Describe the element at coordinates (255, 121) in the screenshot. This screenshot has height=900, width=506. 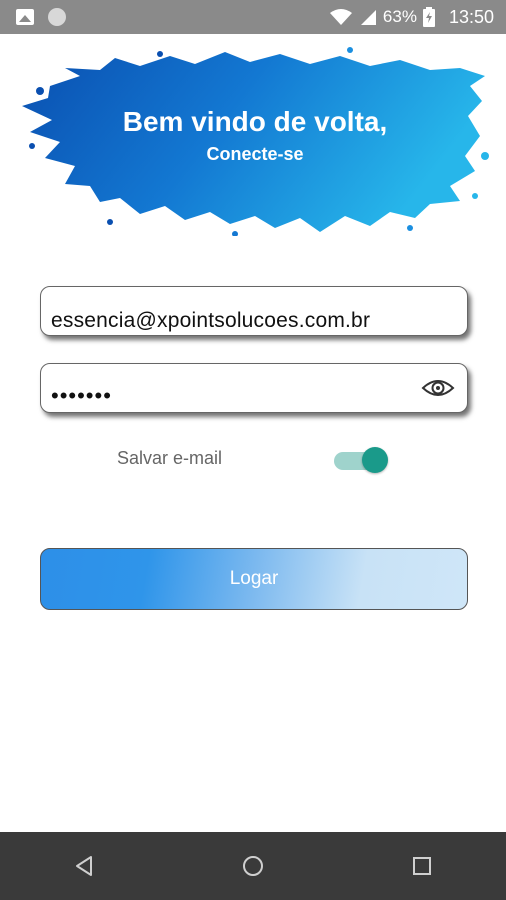
I see `welcome-title: Bem vindo de volta,` at that location.